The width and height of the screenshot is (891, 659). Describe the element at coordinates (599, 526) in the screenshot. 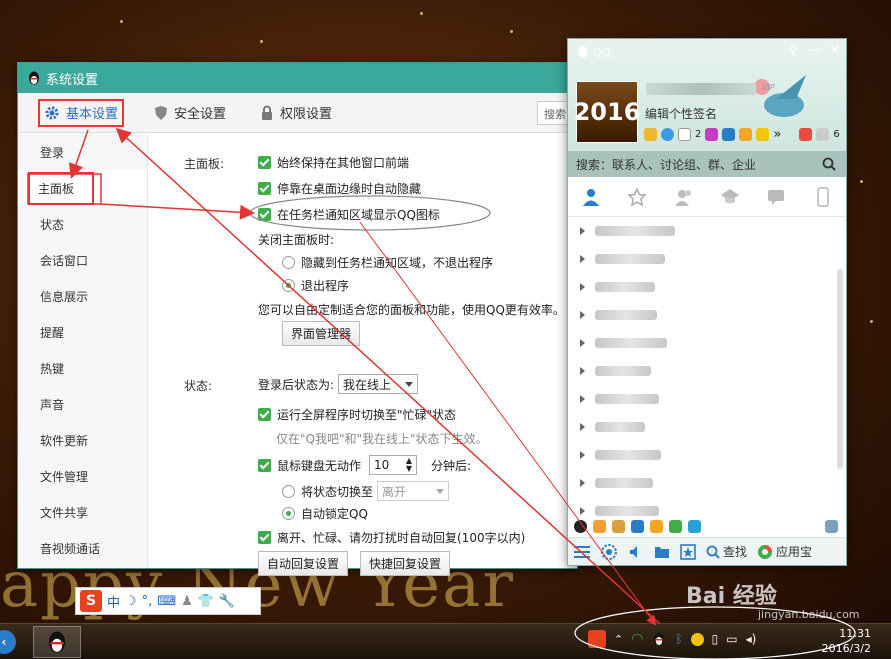

I see `game-icon` at that location.